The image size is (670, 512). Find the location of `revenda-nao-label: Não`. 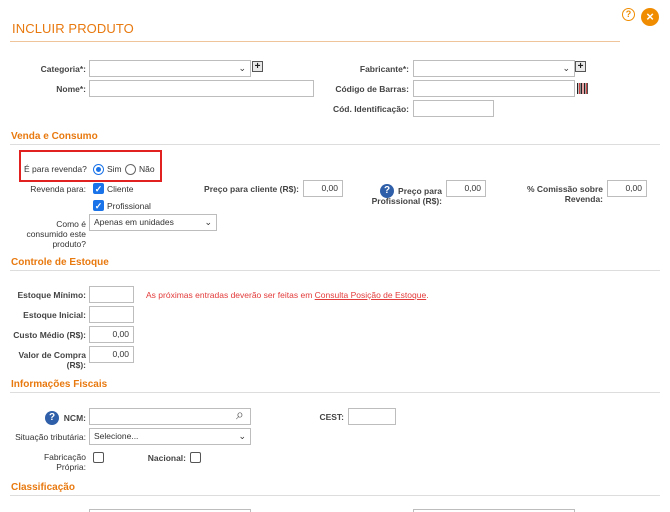

revenda-nao-label: Não is located at coordinates (147, 169).